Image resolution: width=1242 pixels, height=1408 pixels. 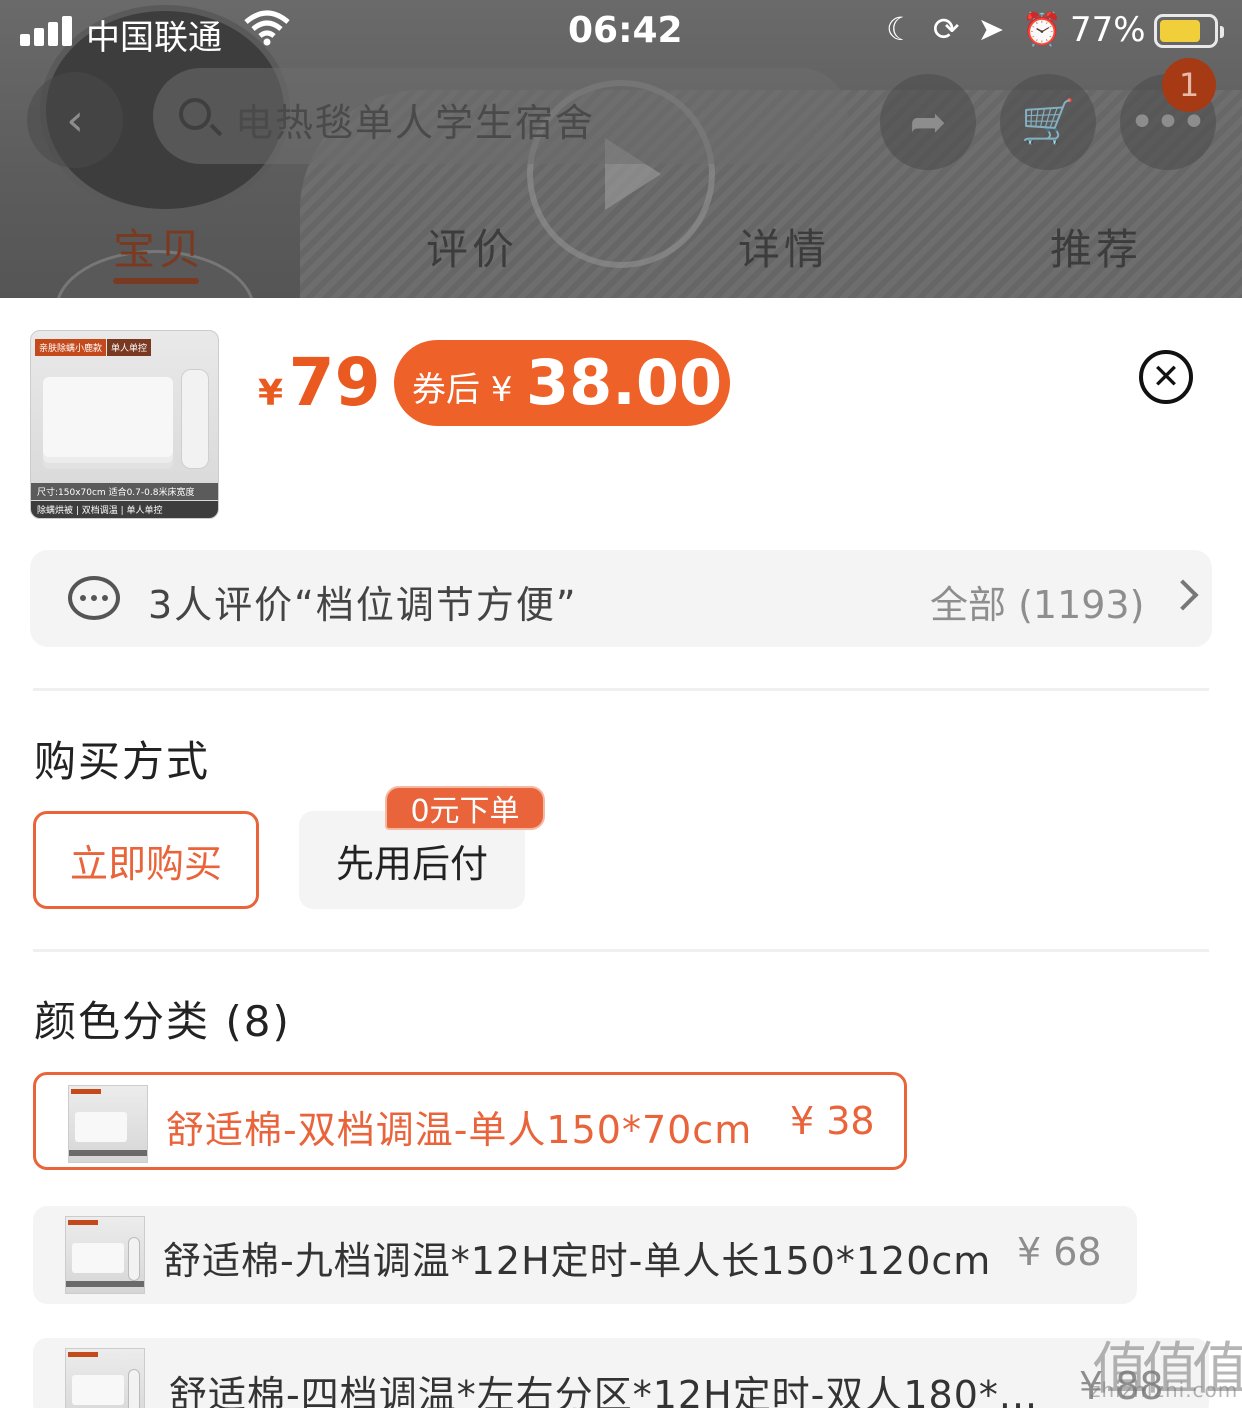 I want to click on variant-option: 舒适棉-四档调温*左右分区*12H定时-双人180*... ¥ 88, so click(x=621, y=1373).